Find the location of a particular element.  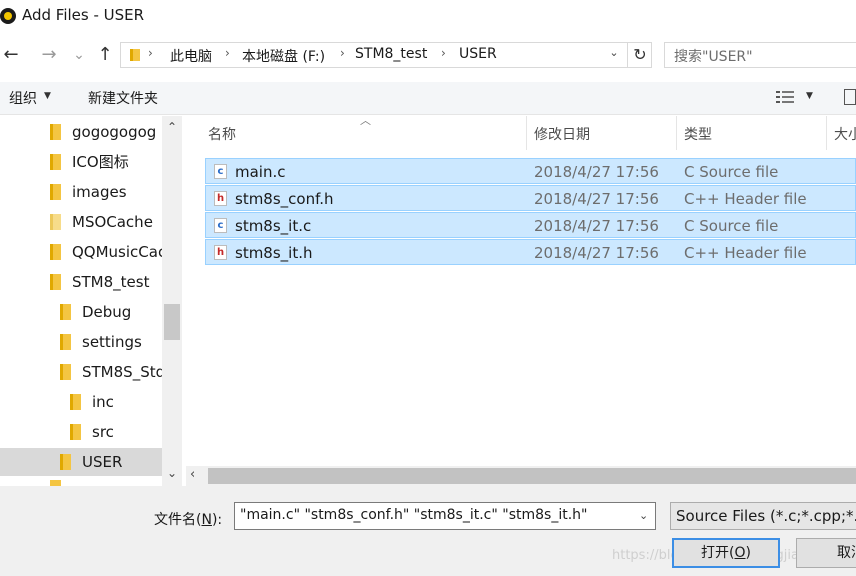

file-name: stm8s_conf.h is located at coordinates (284, 199).